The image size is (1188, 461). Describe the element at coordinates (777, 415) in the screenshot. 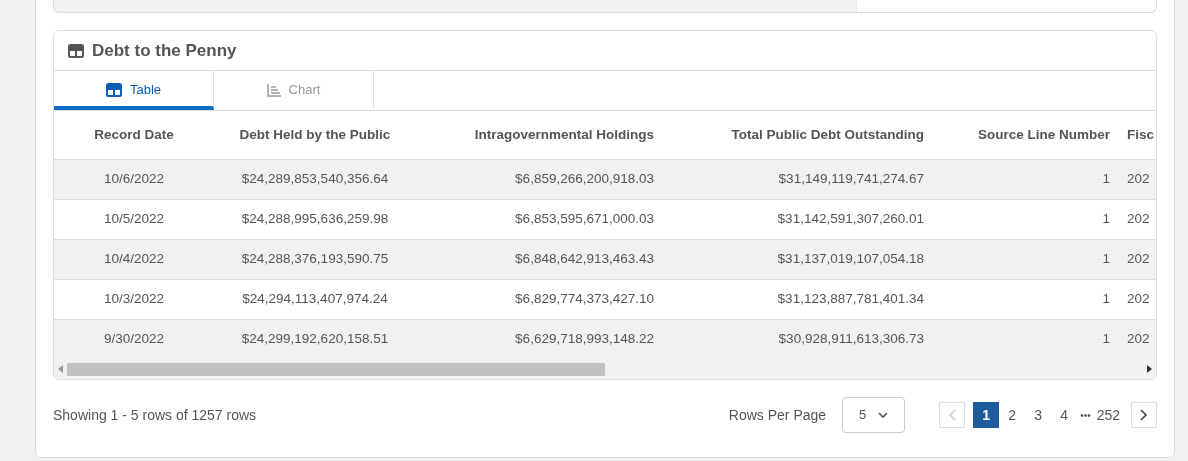

I see `rows-per-page-label: Rows Per Page` at that location.